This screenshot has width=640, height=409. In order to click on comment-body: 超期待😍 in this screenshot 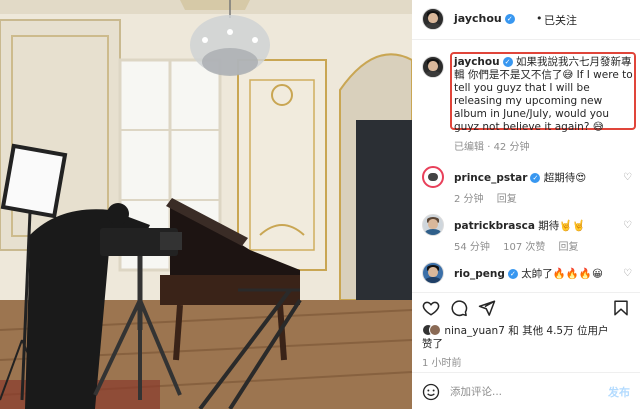, I will do `click(565, 178)`.